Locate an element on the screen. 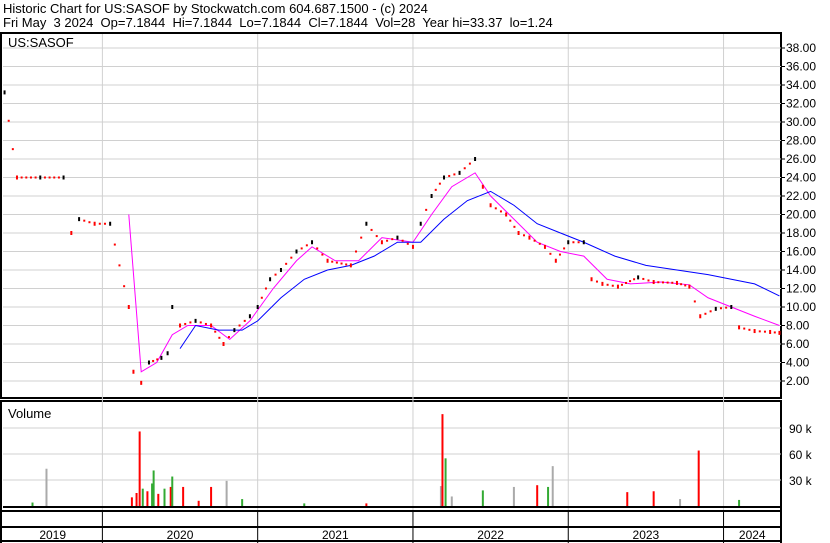  volume-tick-label: 60 k is located at coordinates (801, 455).